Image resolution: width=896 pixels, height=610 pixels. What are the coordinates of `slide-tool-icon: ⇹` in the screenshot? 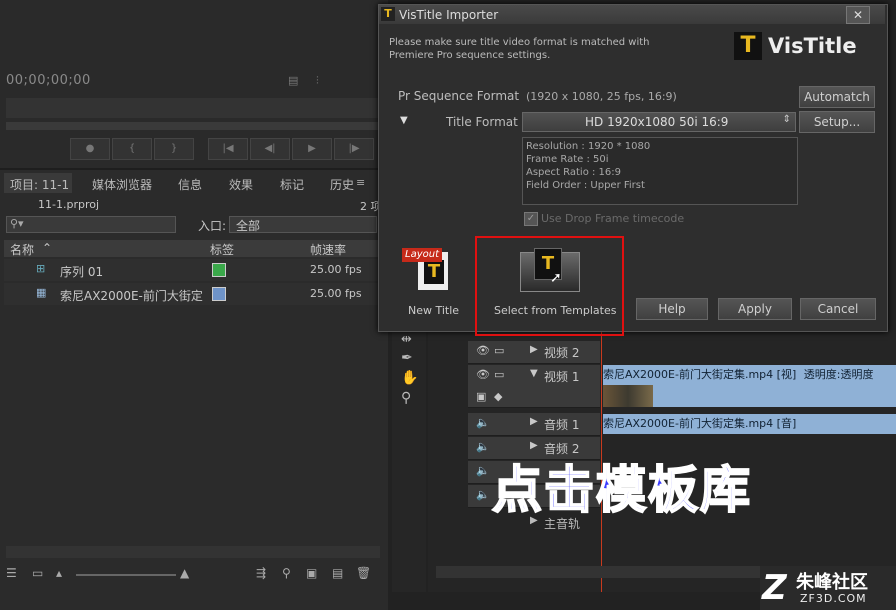 It's located at (406, 339).